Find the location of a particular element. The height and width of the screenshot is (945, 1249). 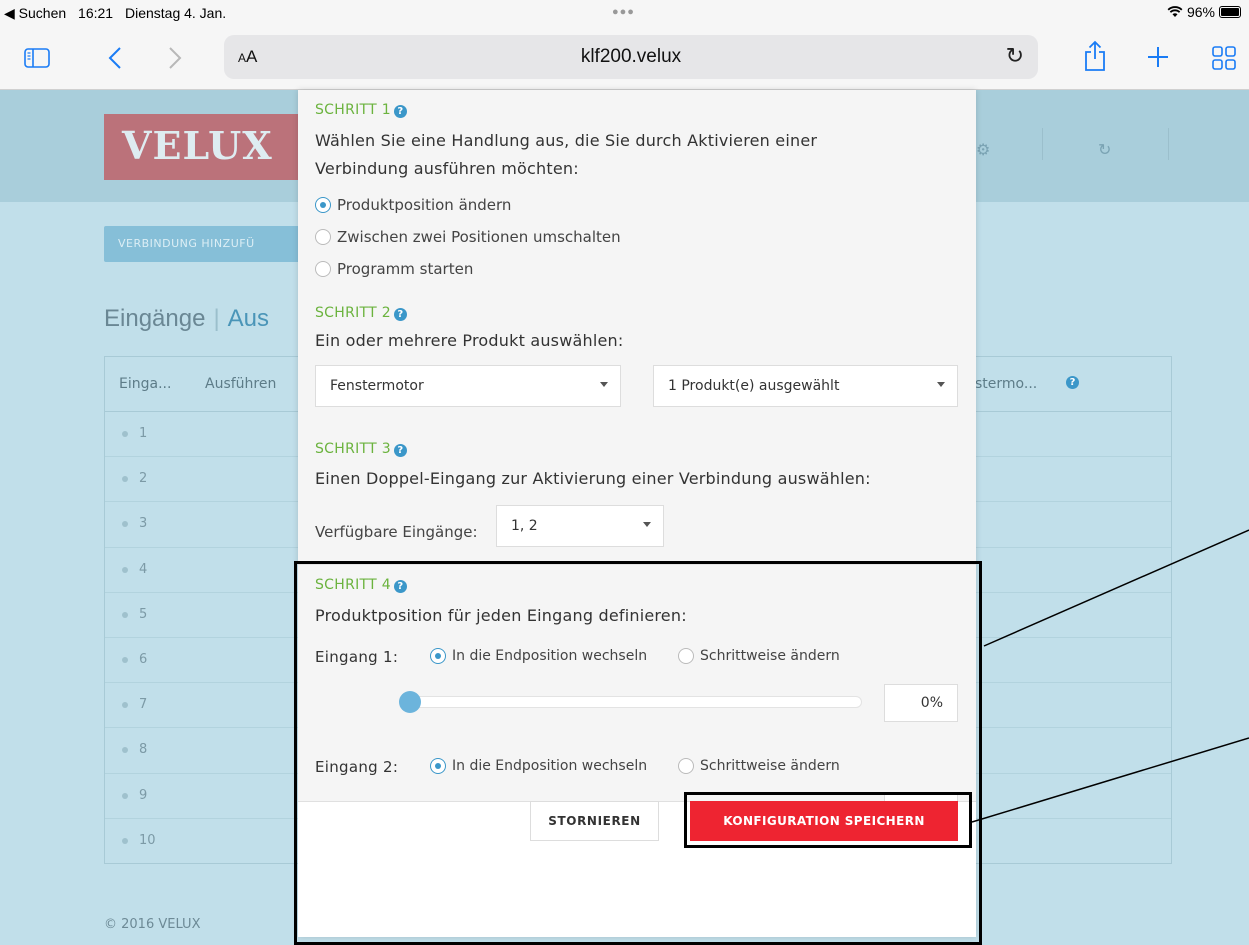

status-bar: ◀ Suchen 16:21 Dienstag 4. Jan. ●●● 96% is located at coordinates (624, 13).